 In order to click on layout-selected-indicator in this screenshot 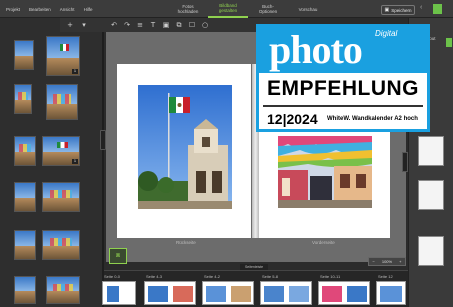, I will do `click(449, 42)`.